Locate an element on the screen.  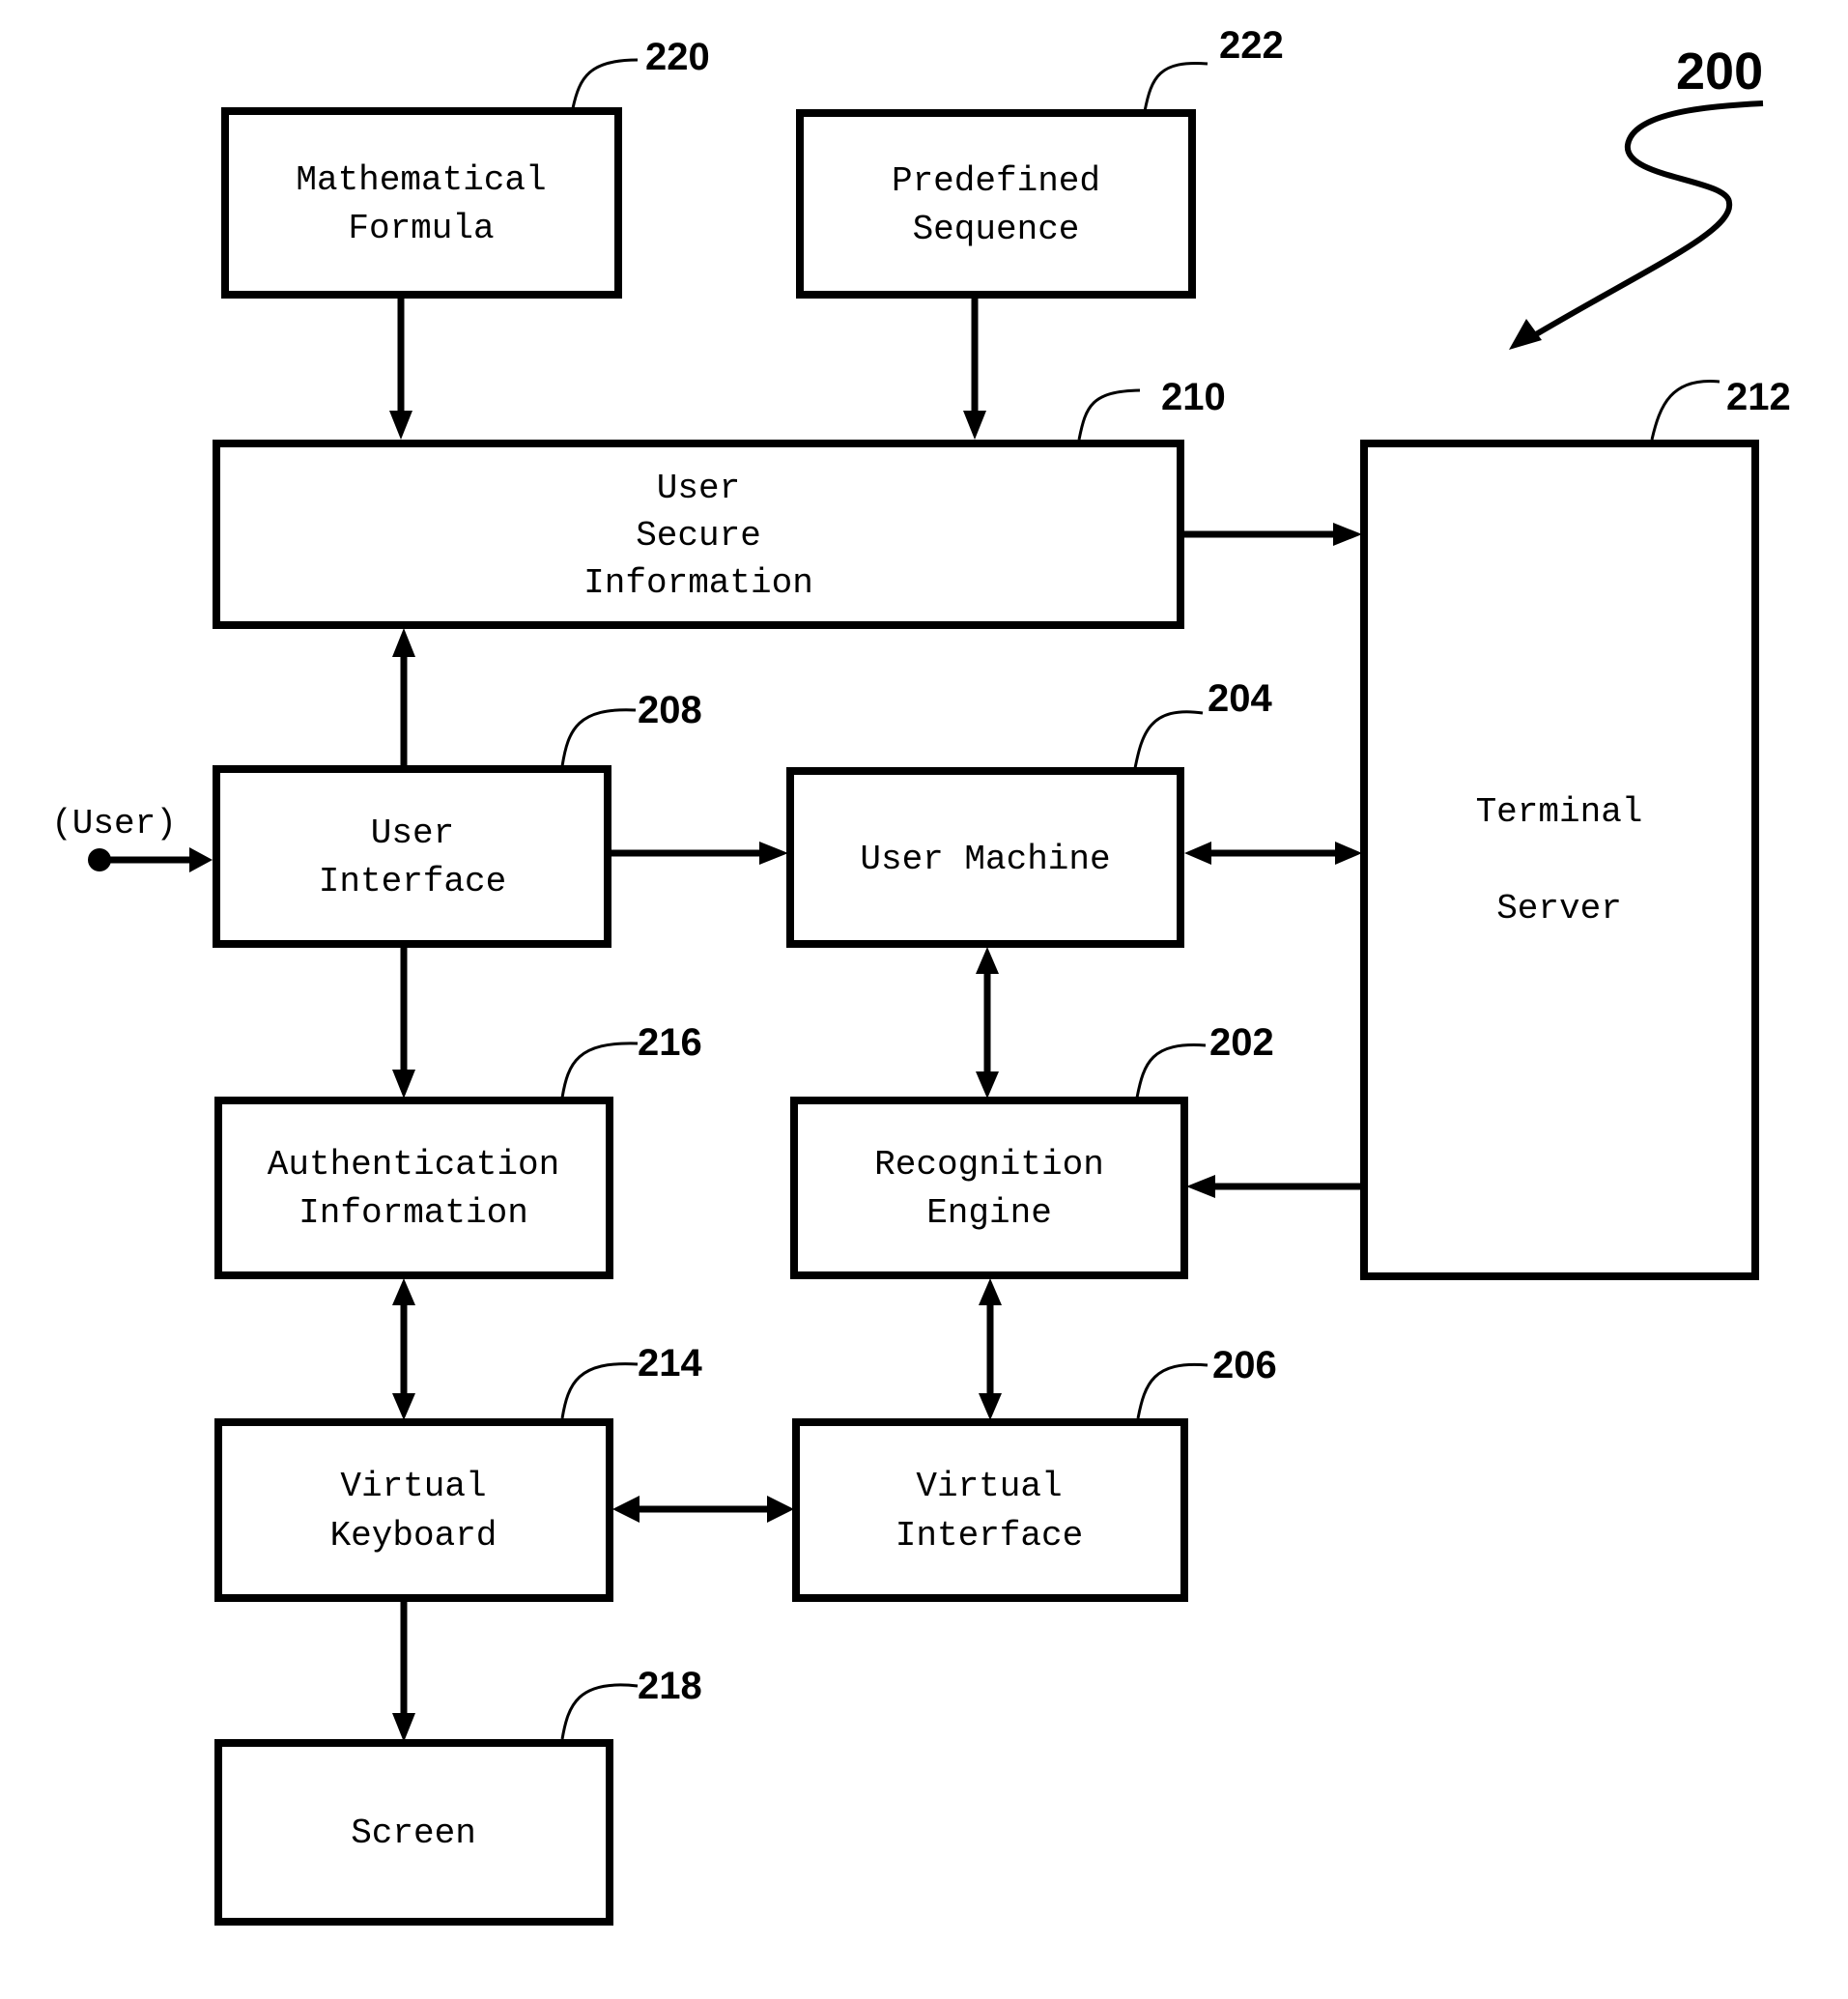
arrowhead-formula-to-secure is located at coordinates (400, 425).